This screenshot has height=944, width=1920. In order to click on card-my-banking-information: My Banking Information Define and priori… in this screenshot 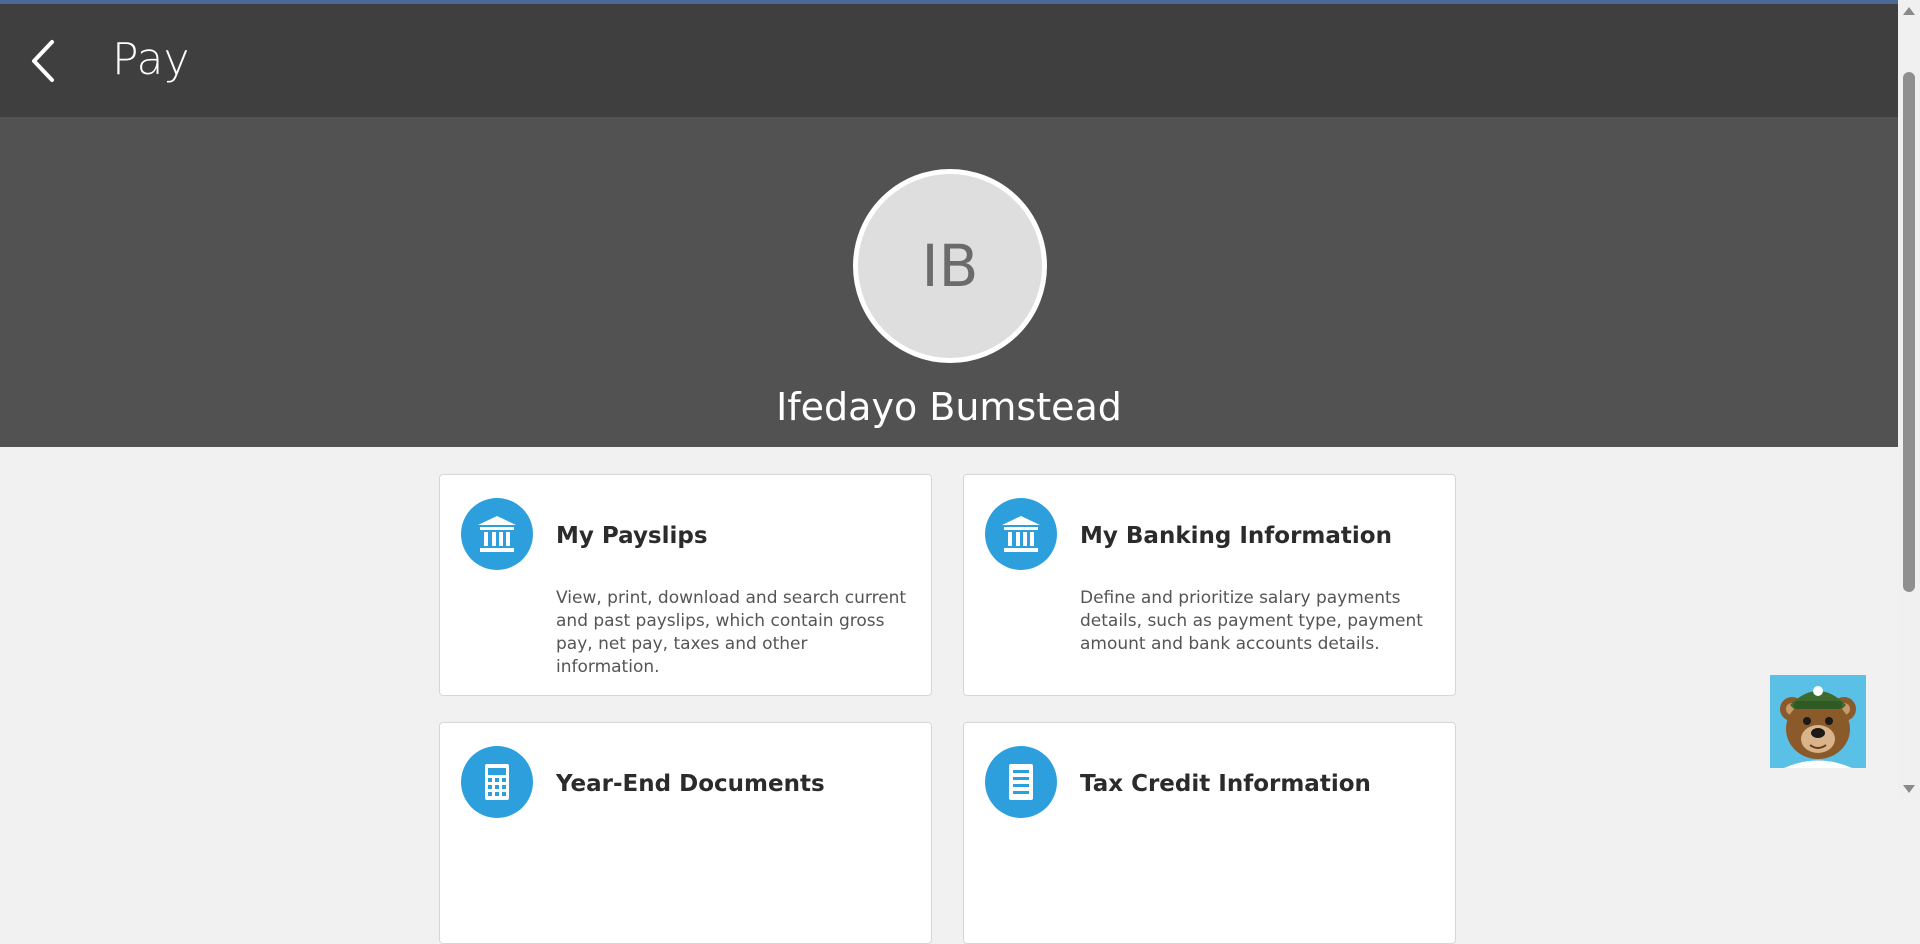, I will do `click(1209, 585)`.